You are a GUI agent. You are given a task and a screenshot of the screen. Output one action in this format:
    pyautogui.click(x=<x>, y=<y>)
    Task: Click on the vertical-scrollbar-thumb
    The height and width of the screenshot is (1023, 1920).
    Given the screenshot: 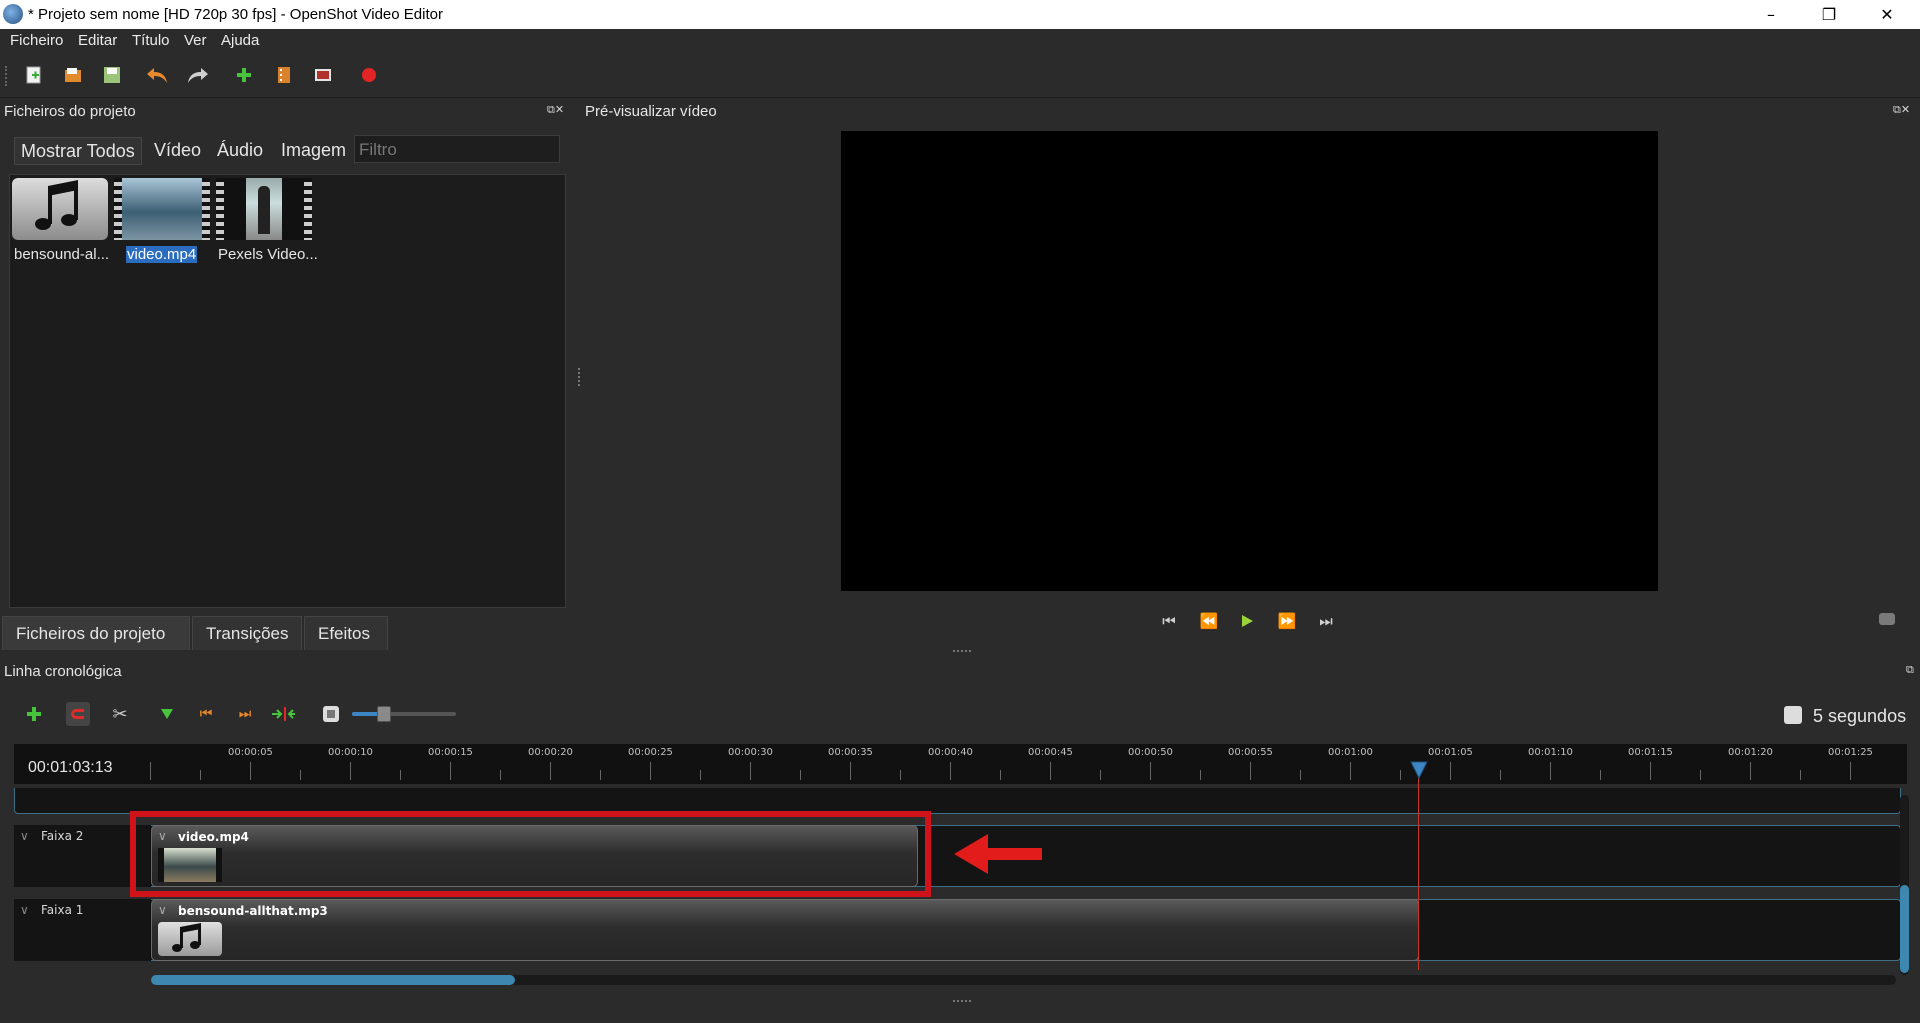 What is the action you would take?
    pyautogui.click(x=1904, y=929)
    